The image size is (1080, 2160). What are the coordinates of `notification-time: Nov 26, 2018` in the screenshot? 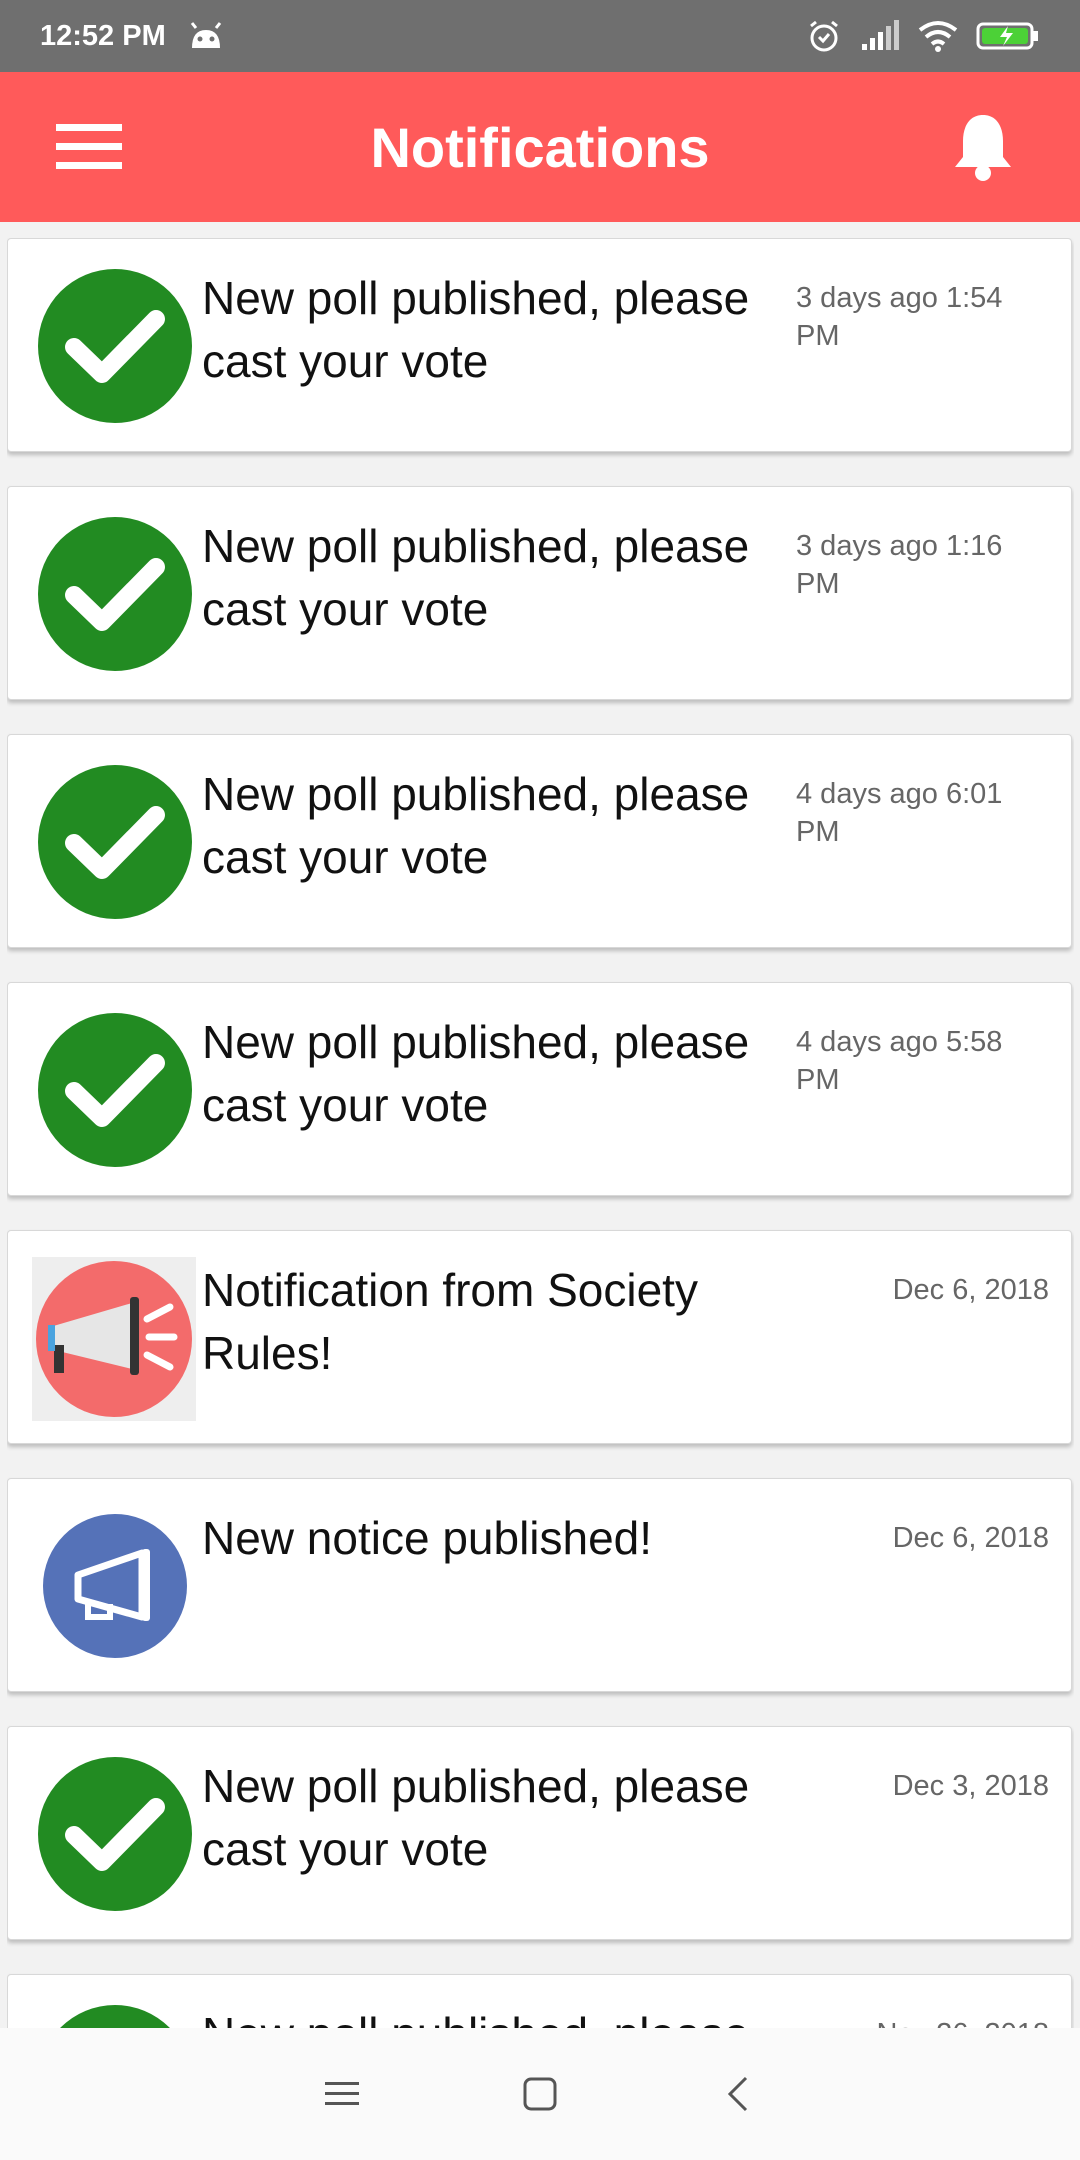 It's located at (962, 2021).